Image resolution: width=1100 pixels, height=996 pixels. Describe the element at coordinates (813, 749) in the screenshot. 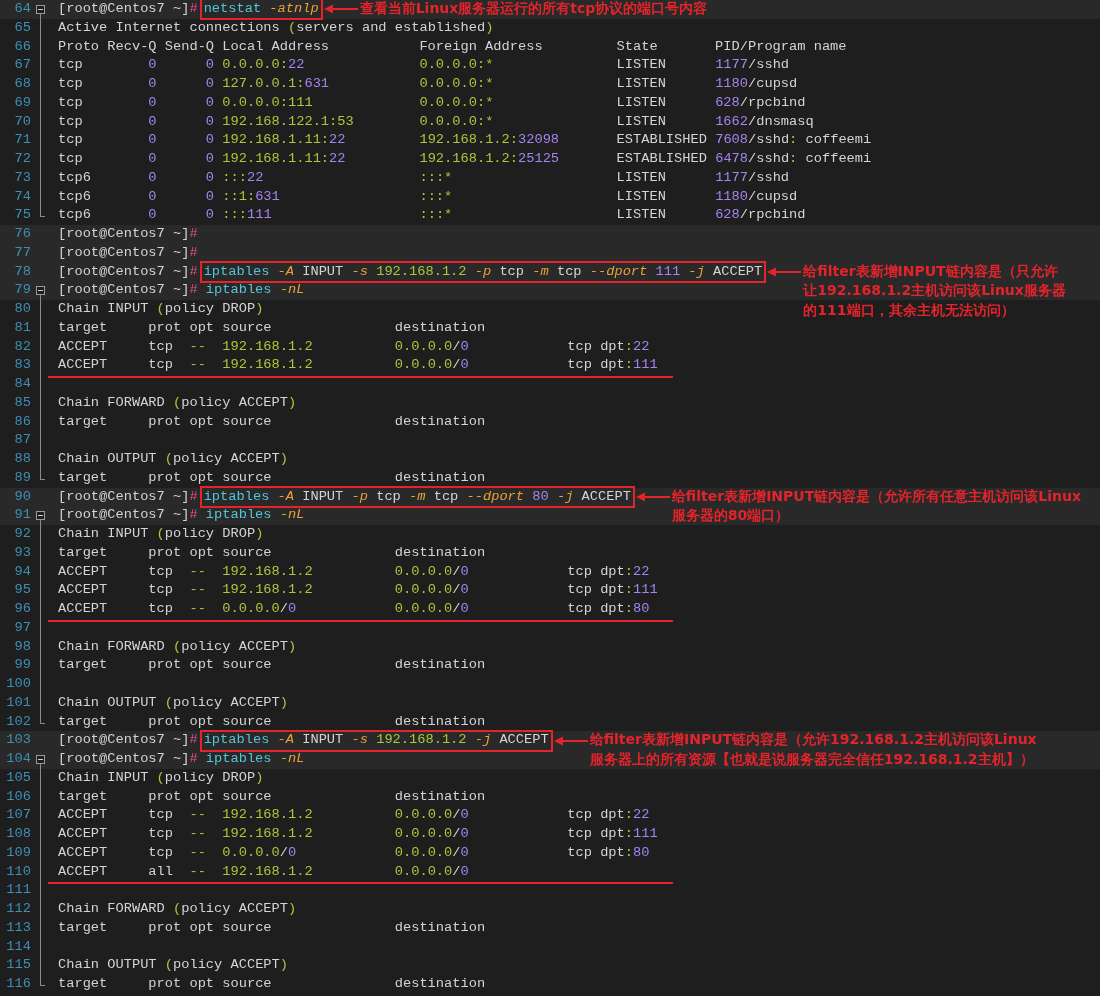

I see `annotation-note: 给filter表新增INPUT链内容是（允许192.168.1.2主机访问该Linux 服务器上的所有资源【也就是说服务器完全信任192.168.1.2主机】）` at that location.